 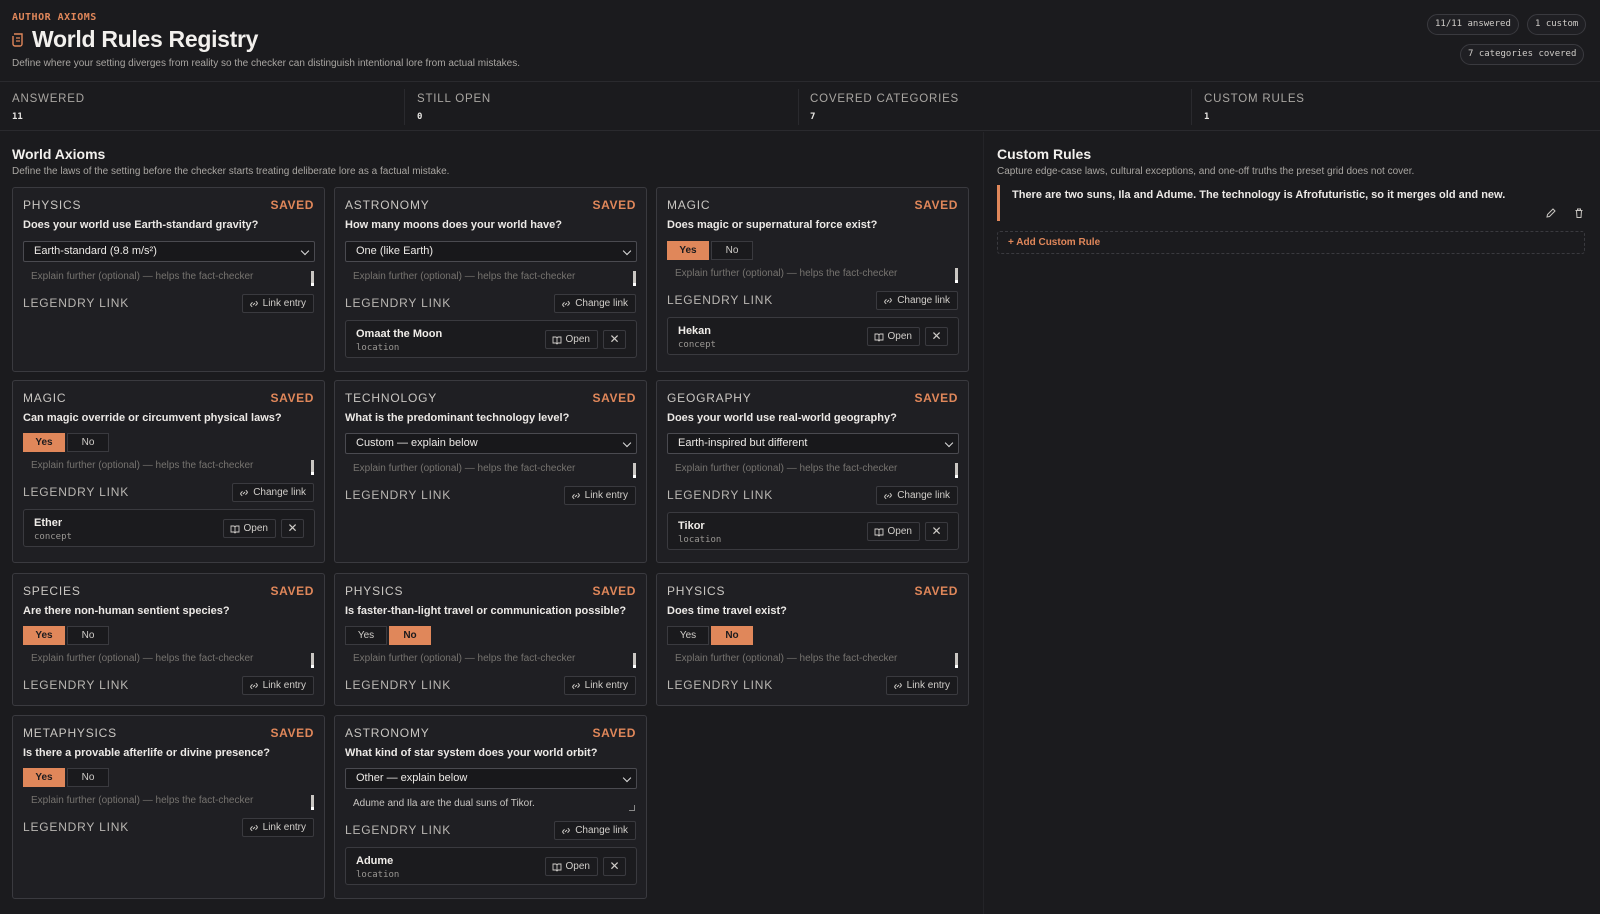 I want to click on card-category: MAGIC, so click(x=45, y=398).